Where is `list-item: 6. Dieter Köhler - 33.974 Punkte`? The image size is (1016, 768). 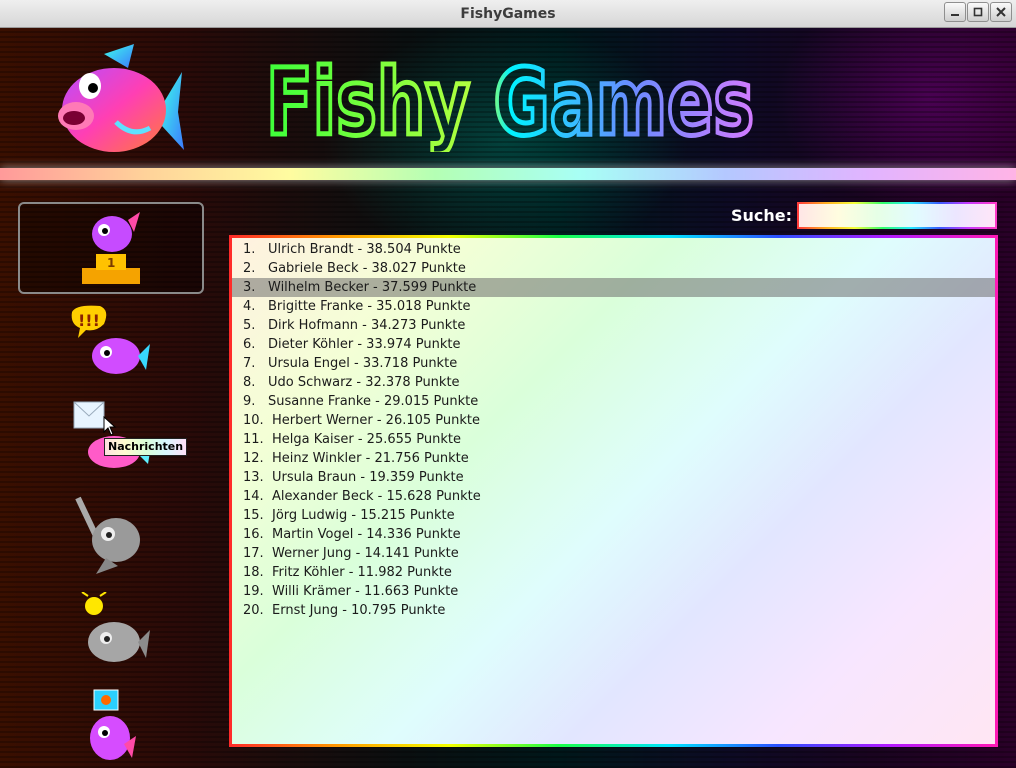 list-item: 6. Dieter Köhler - 33.974 Punkte is located at coordinates (613, 344).